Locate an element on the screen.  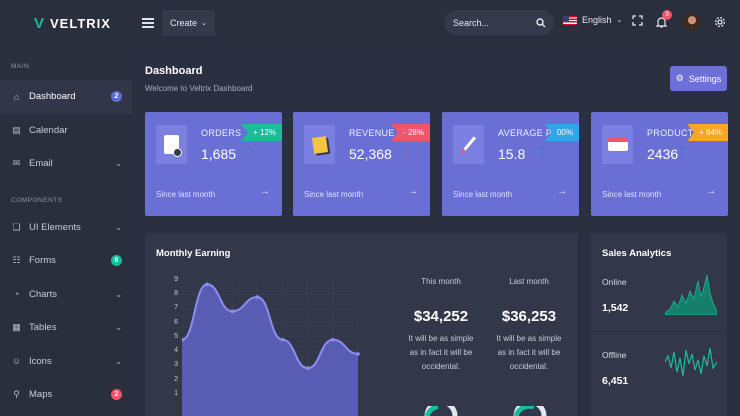
sidebar-item-charts: ◔ Charts ⌄ is located at coordinates (66, 295).